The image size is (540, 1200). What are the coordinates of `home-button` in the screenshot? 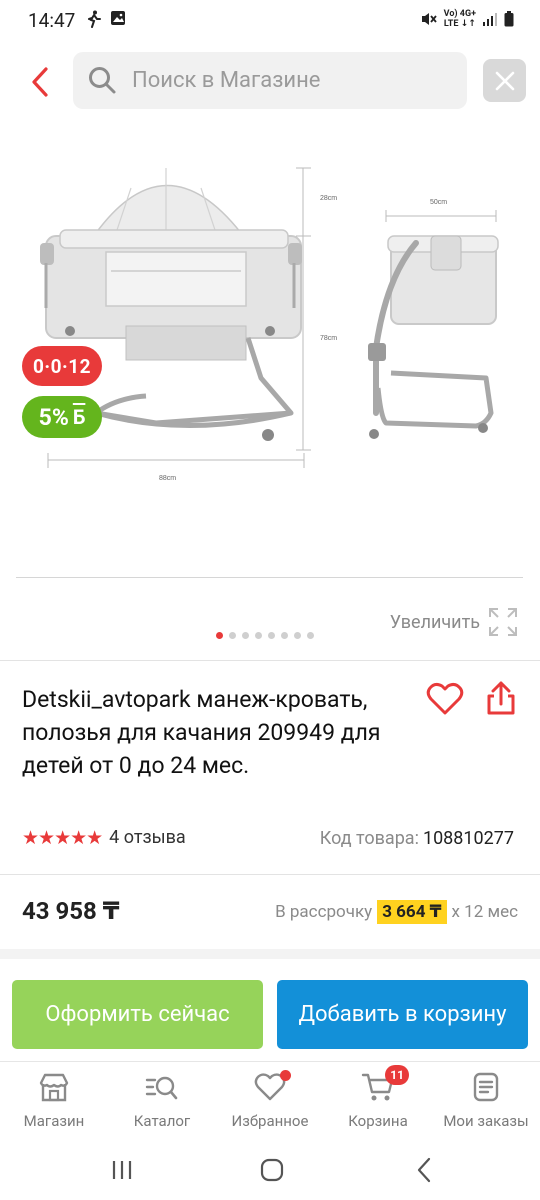 It's located at (272, 1170).